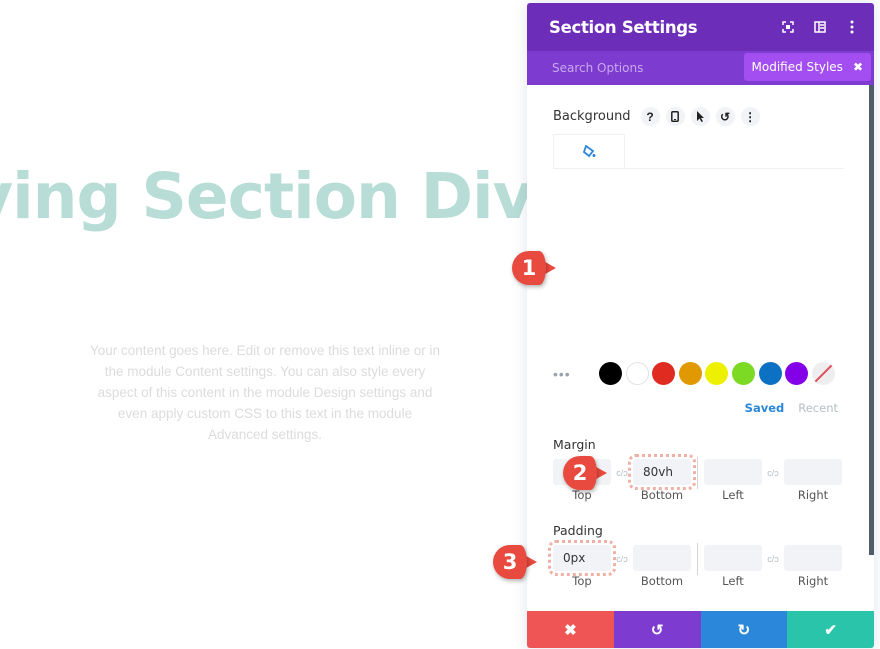 Image resolution: width=880 pixels, height=649 pixels. Describe the element at coordinates (818, 408) in the screenshot. I see `recent-tab: Recent` at that location.